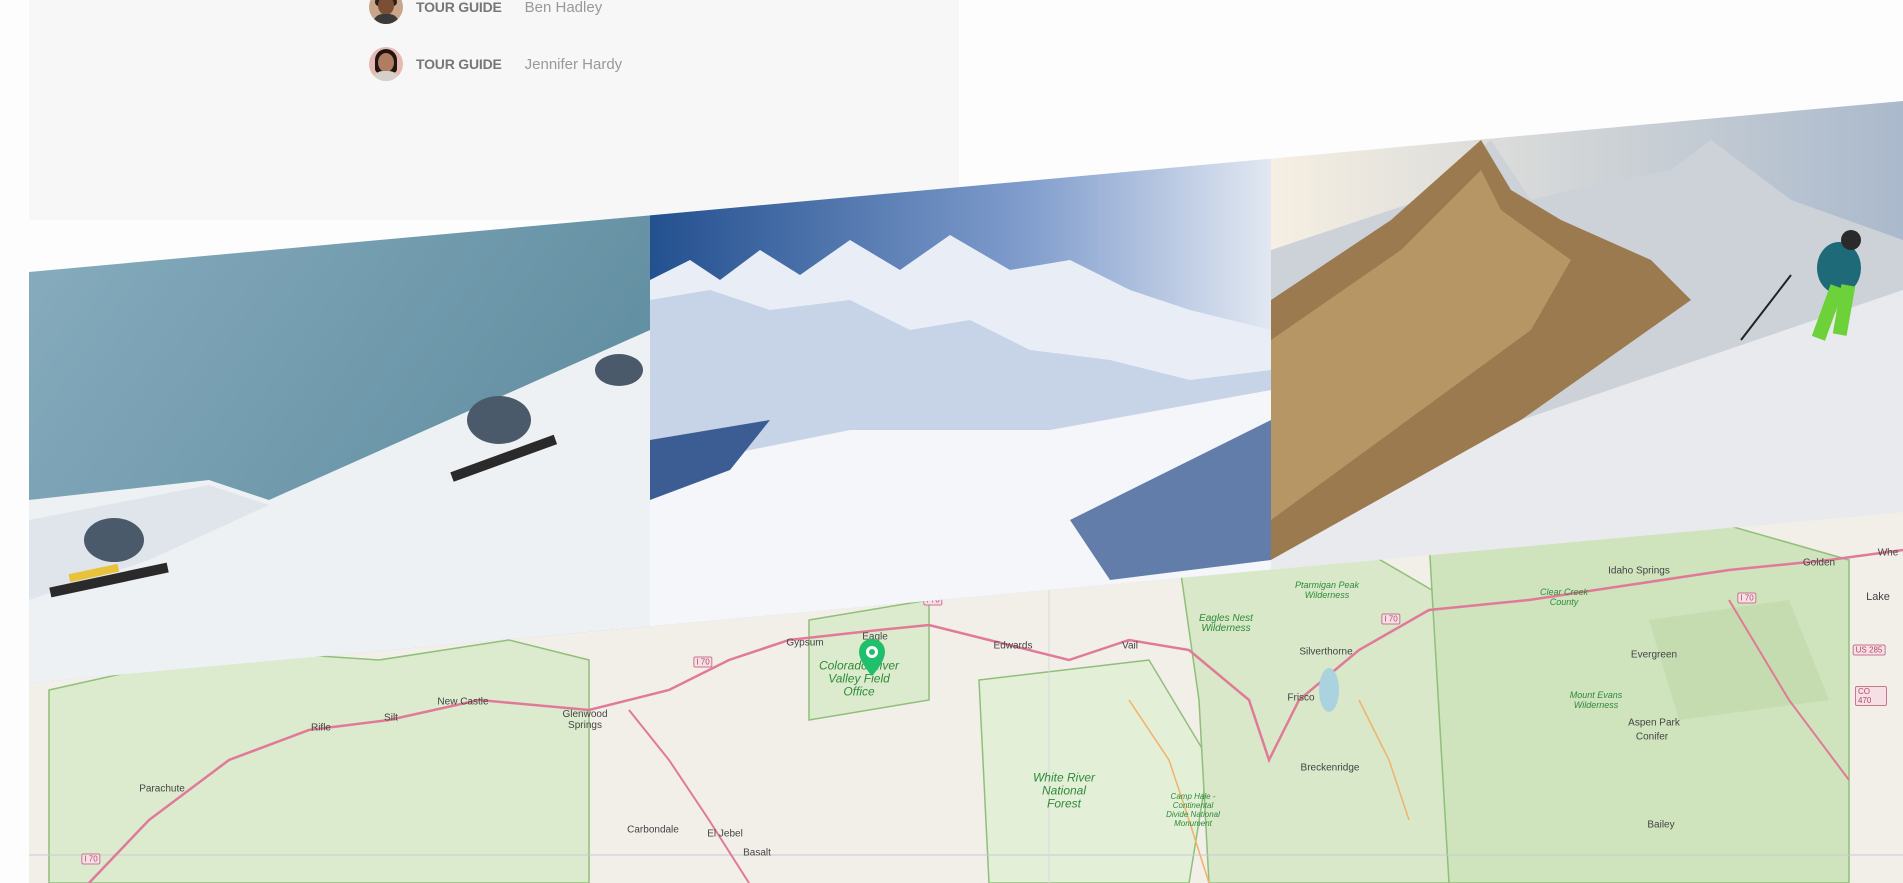  I want to click on map-place-label: Bailey, so click(1661, 825).